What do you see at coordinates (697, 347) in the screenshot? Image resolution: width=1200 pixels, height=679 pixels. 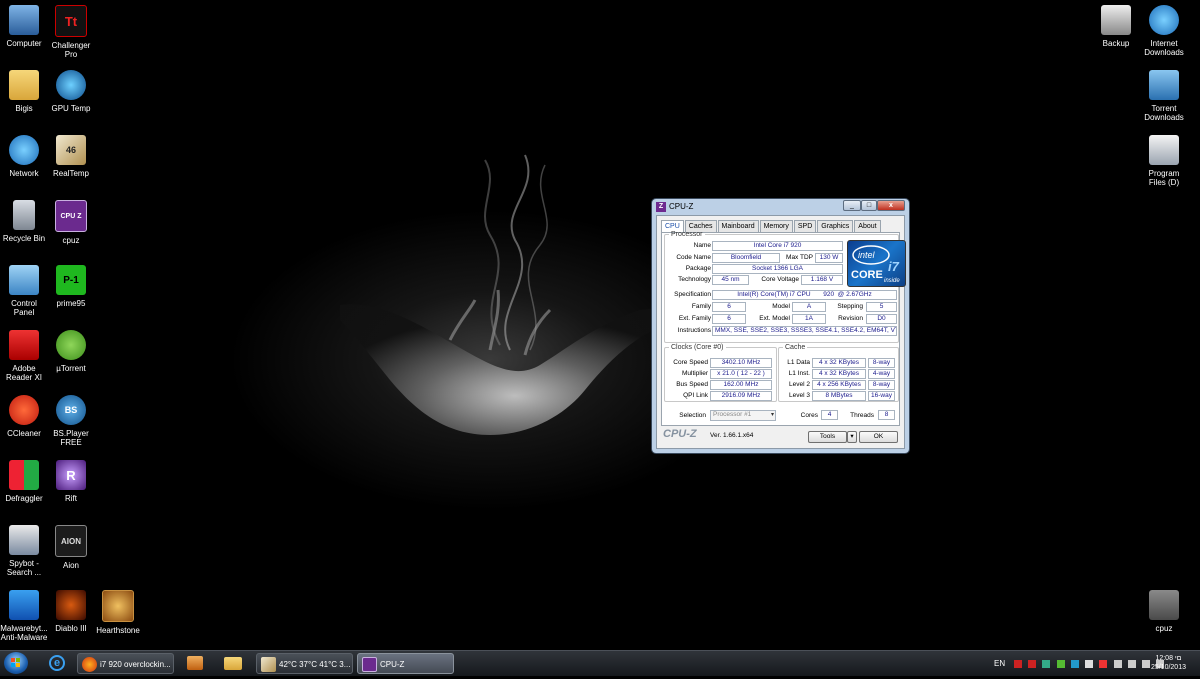 I see `clocks-legend: Clocks (Core #0)` at bounding box center [697, 347].